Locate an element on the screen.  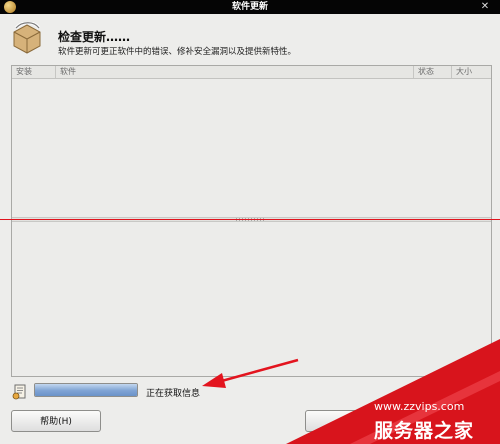
progress-bar is located at coordinates (86, 390).